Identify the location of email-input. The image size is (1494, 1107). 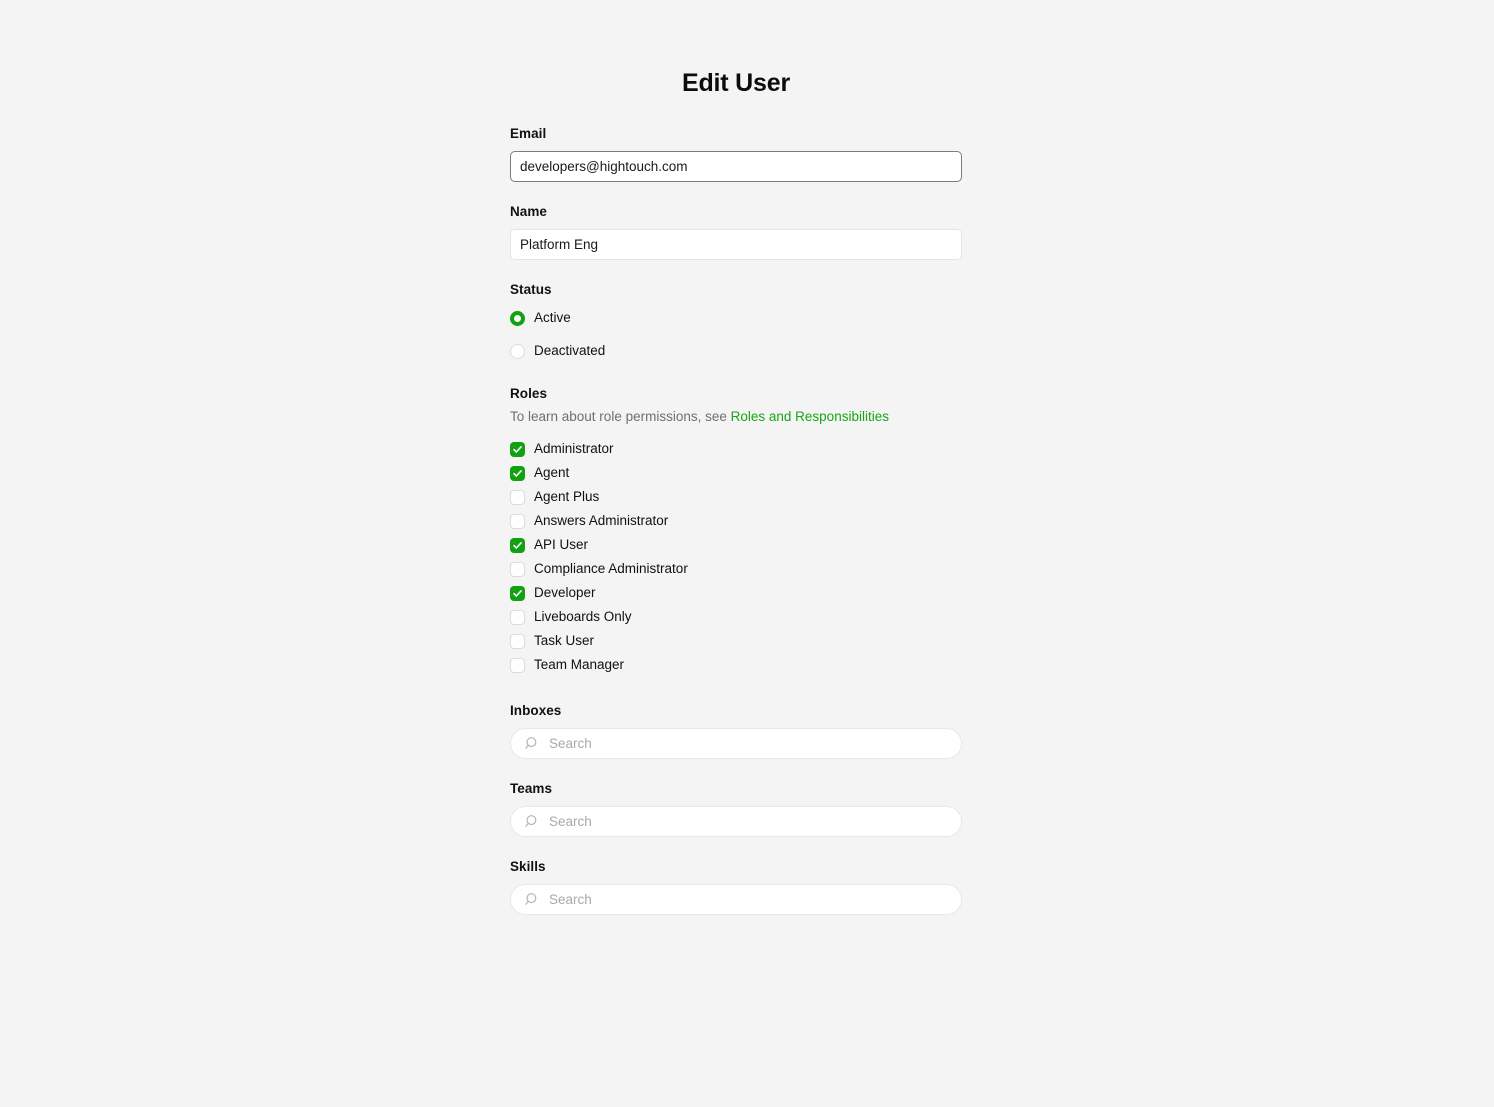
(736, 166).